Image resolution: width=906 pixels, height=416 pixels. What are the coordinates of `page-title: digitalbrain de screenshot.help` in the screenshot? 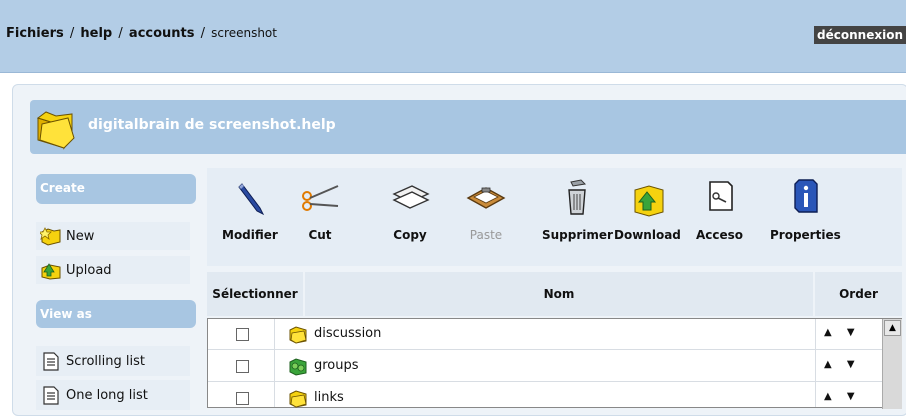 It's located at (212, 125).